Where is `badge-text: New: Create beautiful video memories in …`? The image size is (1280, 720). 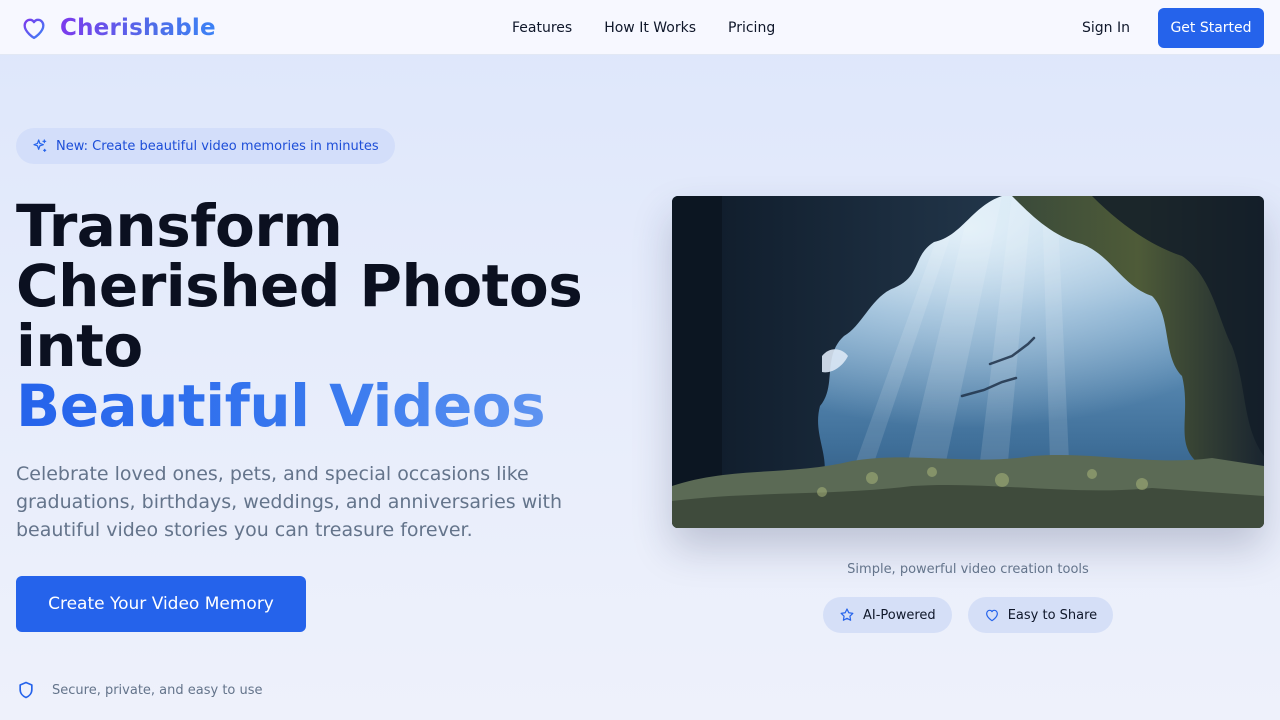 badge-text: New: Create beautiful video memories in … is located at coordinates (217, 146).